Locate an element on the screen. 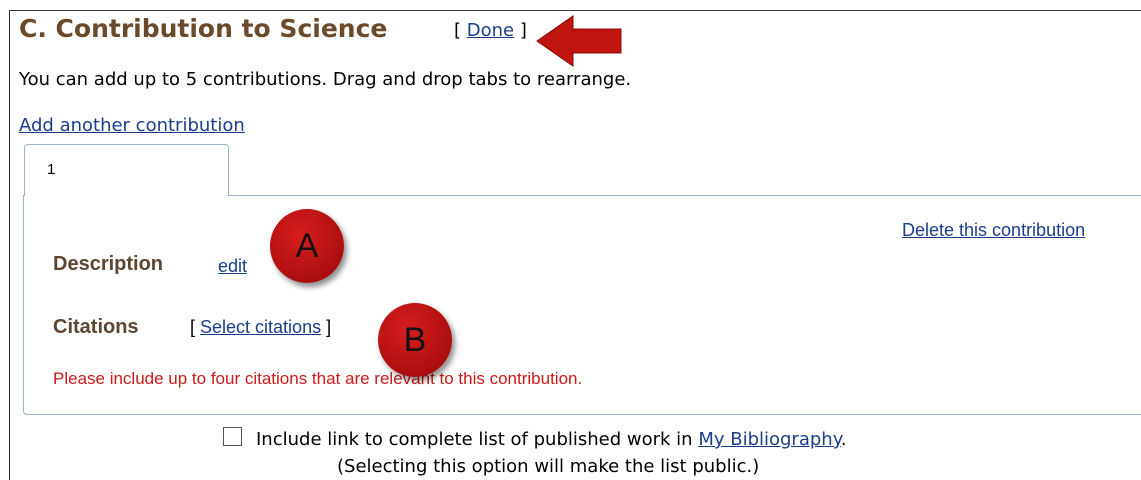  select-citations-link: Select citations is located at coordinates (260, 327).